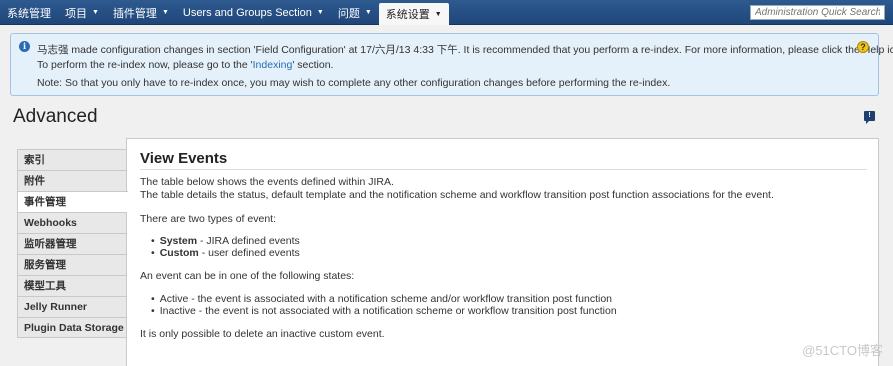 The image size is (893, 366). I want to click on admin-quick-search-input, so click(817, 12).